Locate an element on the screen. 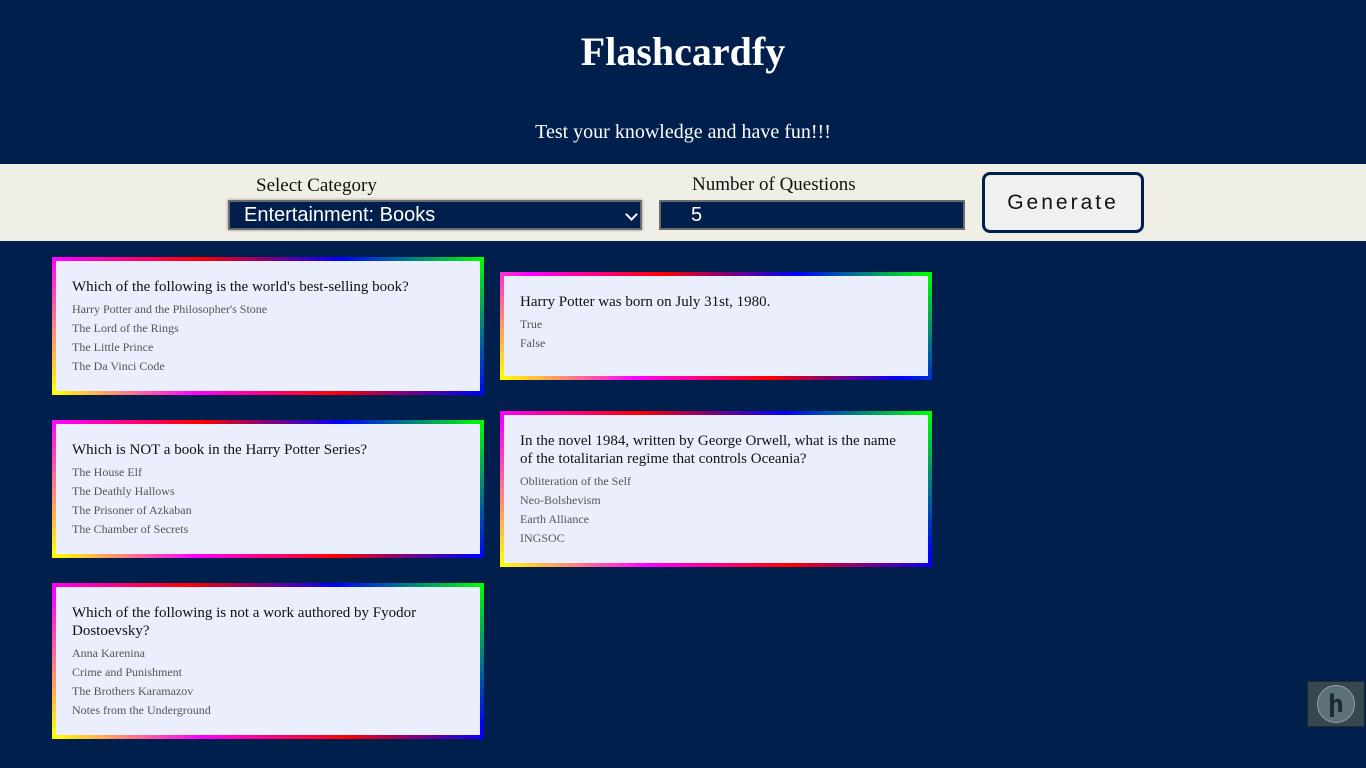 The image size is (1366, 768). assistant-icon: ի is located at coordinates (1336, 704).